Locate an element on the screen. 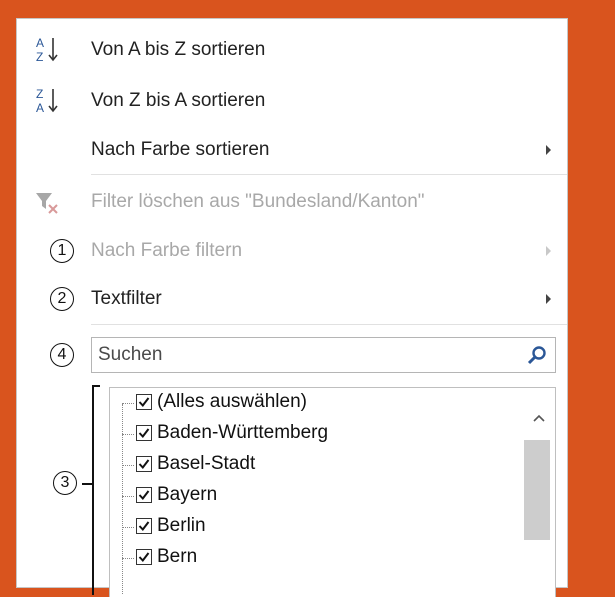 The image size is (615, 597). text-filter-label: Textfilter is located at coordinates (126, 298).